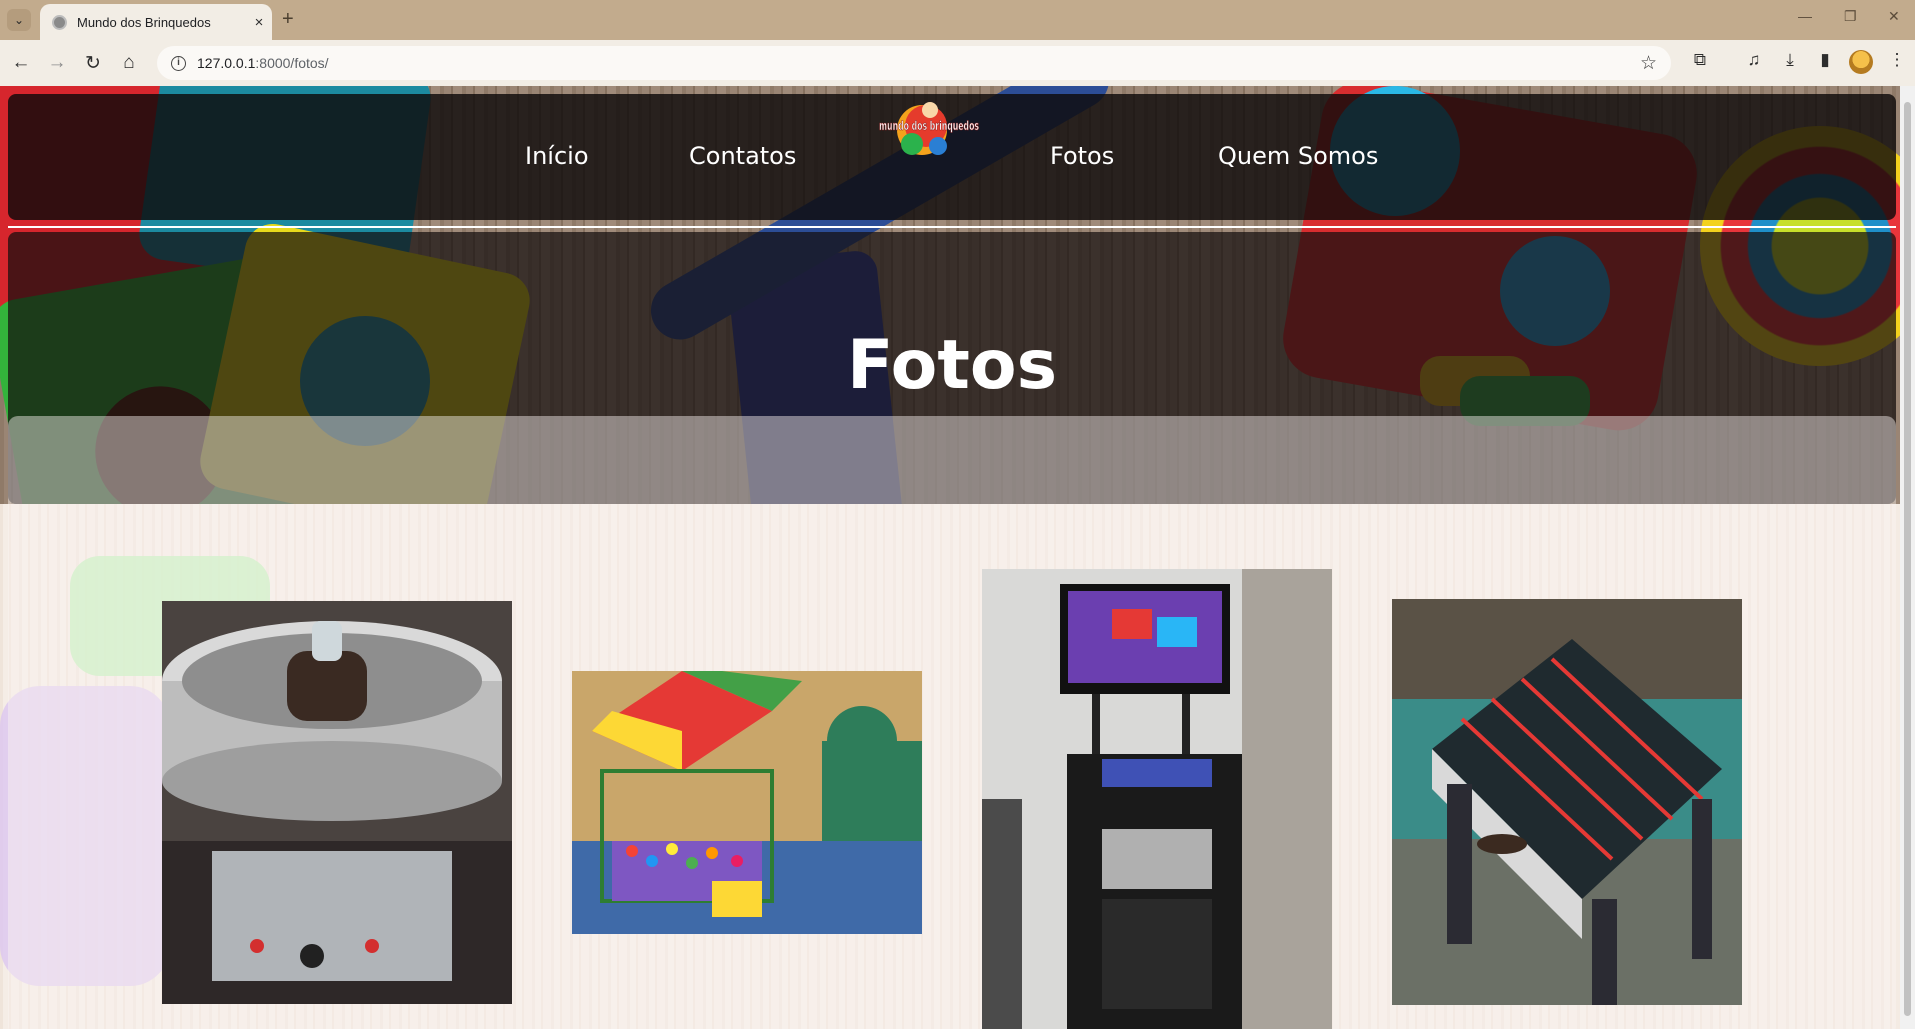  What do you see at coordinates (288, 19) in the screenshot?
I see `new-tab-button: +` at bounding box center [288, 19].